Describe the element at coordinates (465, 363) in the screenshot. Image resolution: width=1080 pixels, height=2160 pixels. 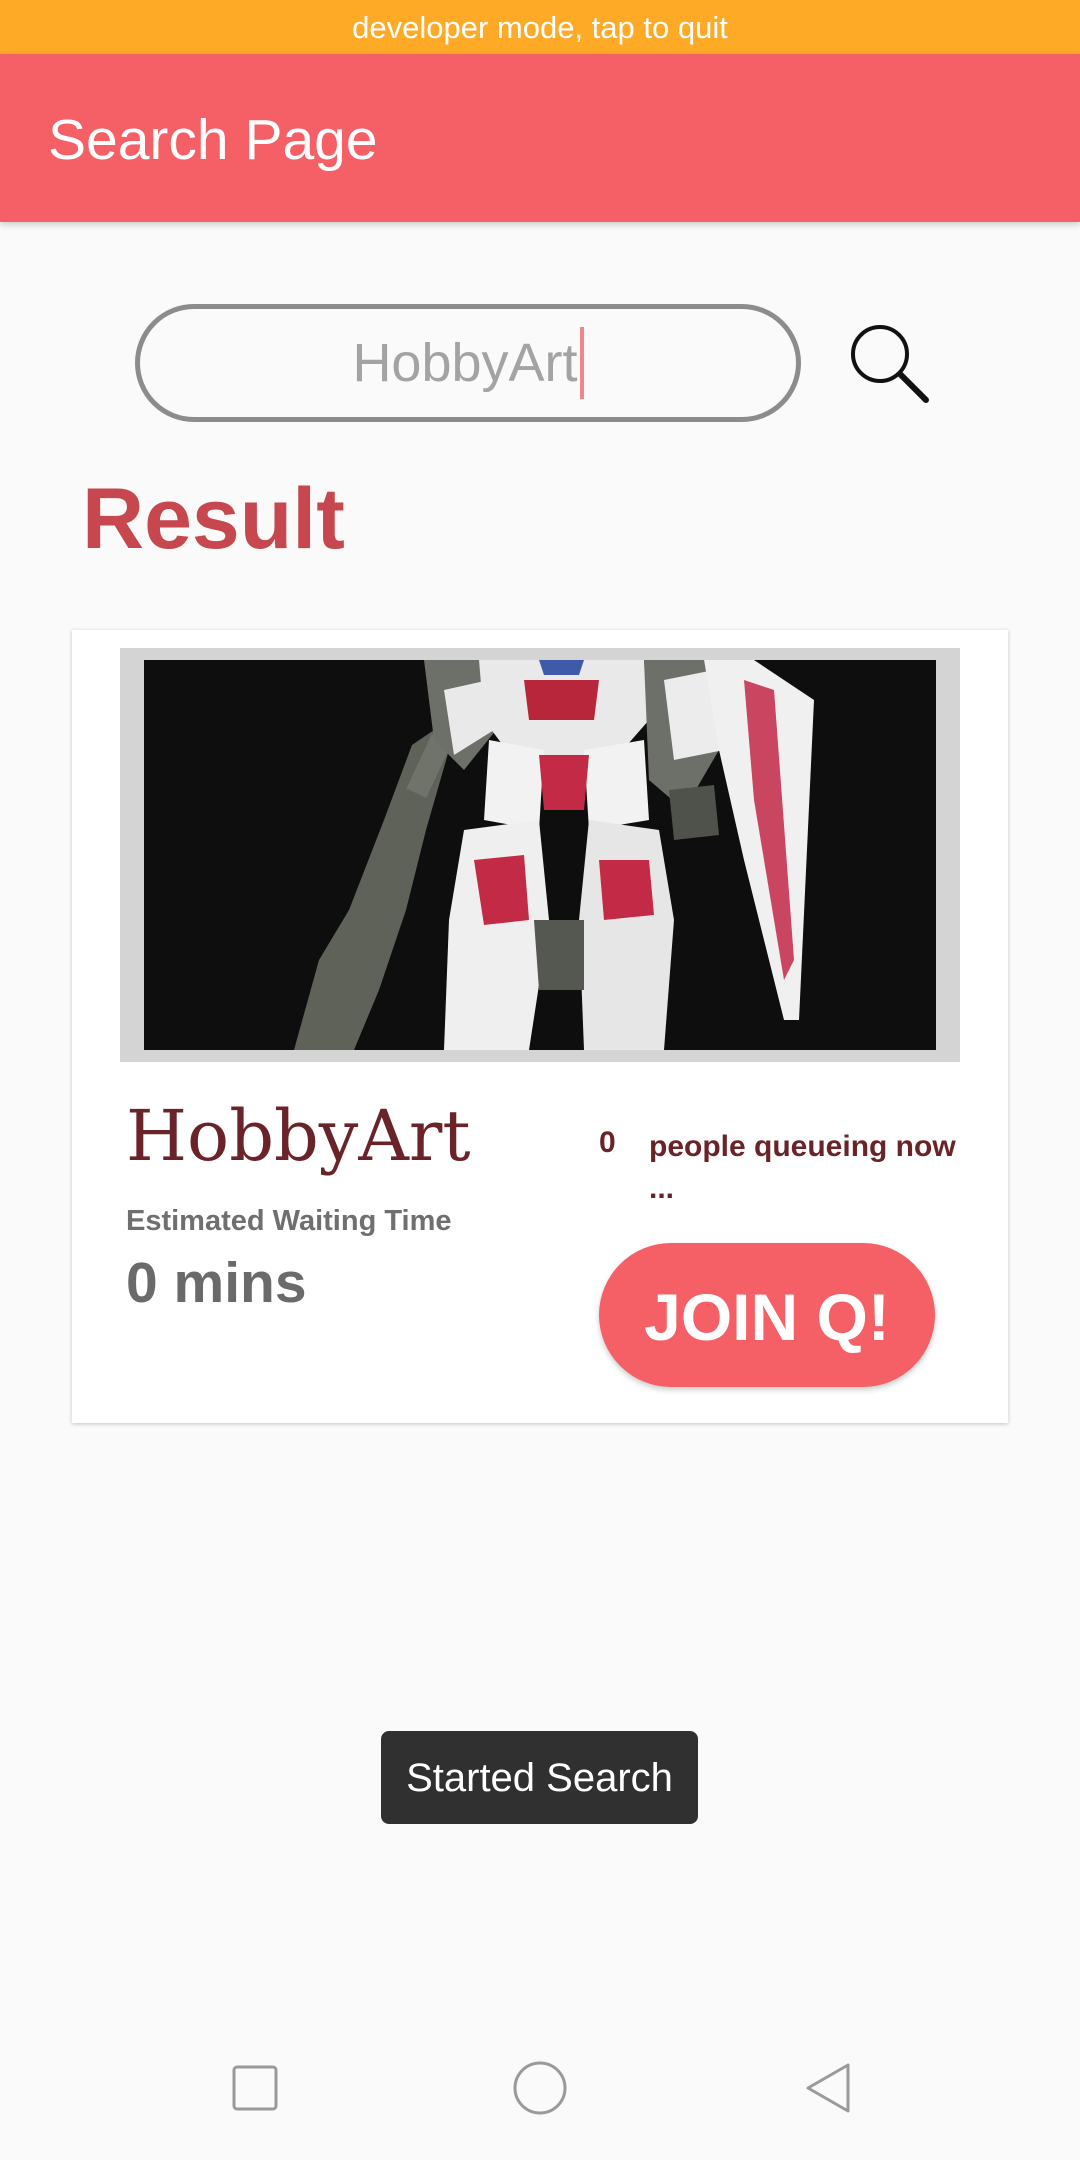
I see `search-input-value: HobbyArt` at that location.